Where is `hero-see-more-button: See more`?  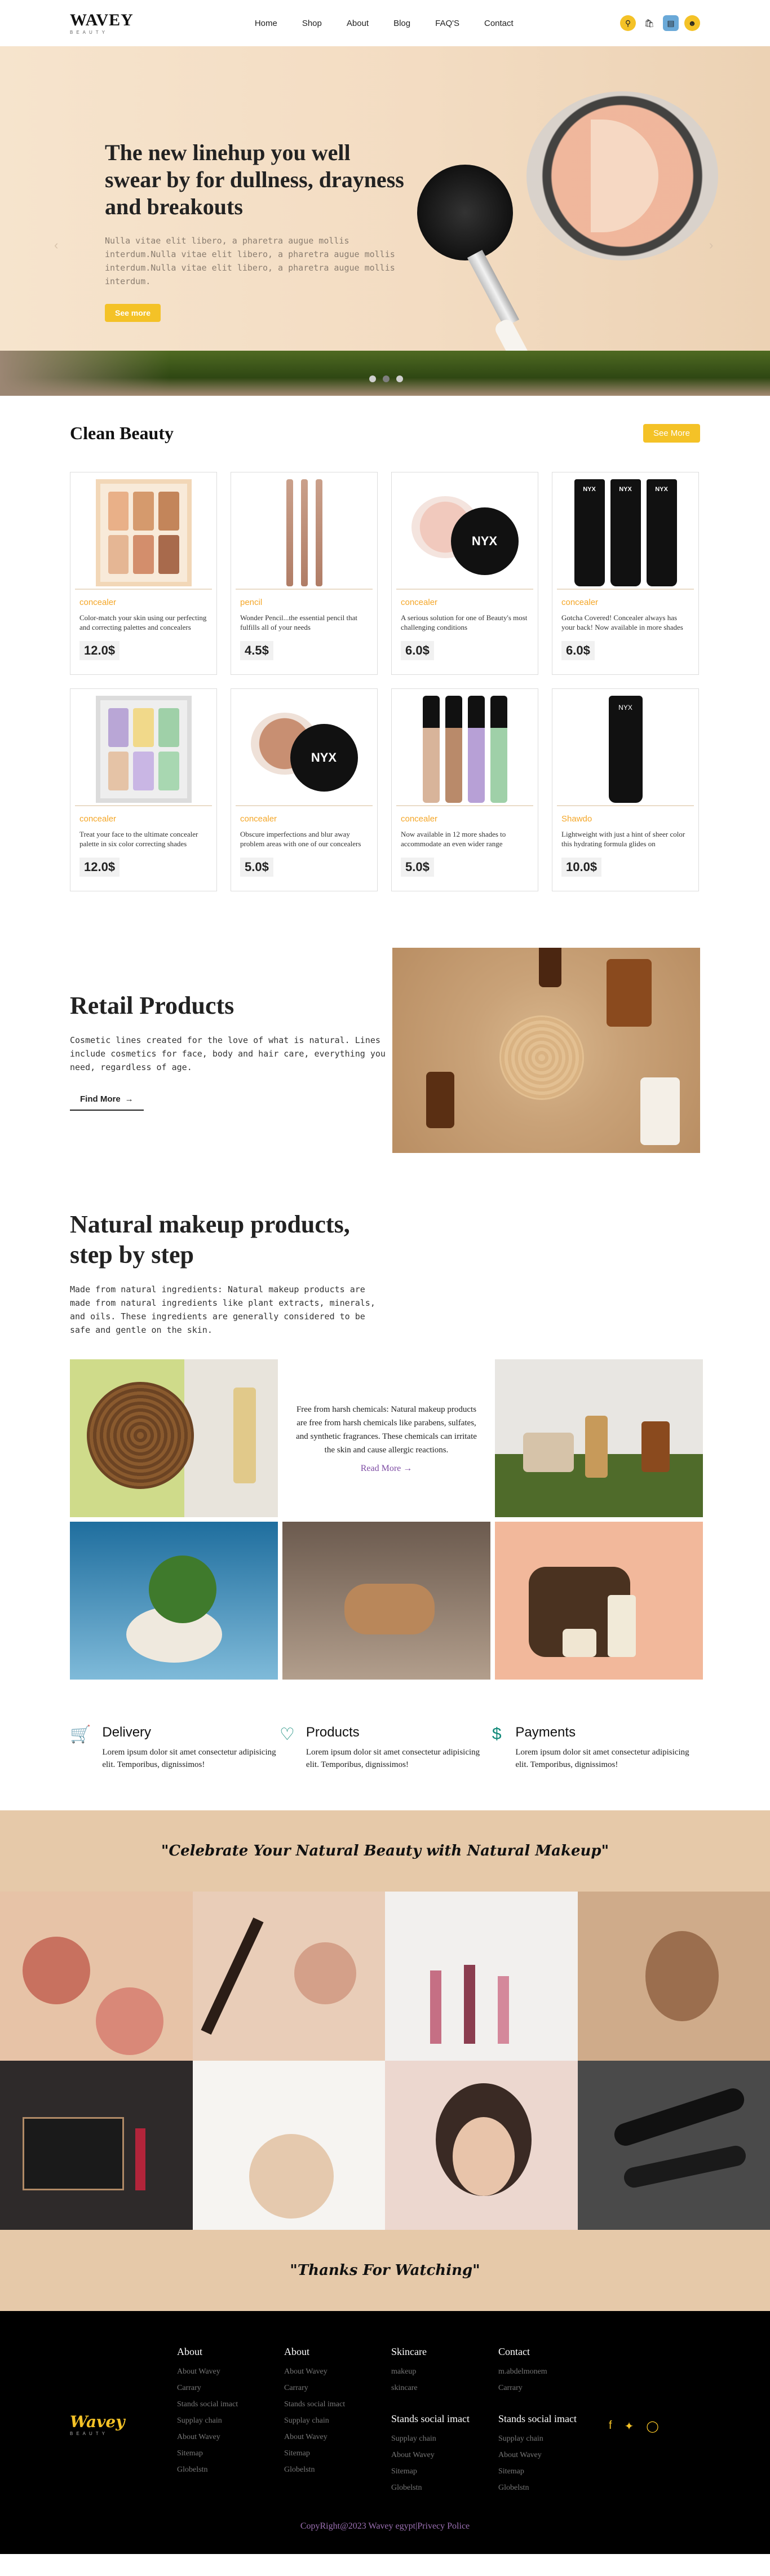 hero-see-more-button: See more is located at coordinates (133, 313).